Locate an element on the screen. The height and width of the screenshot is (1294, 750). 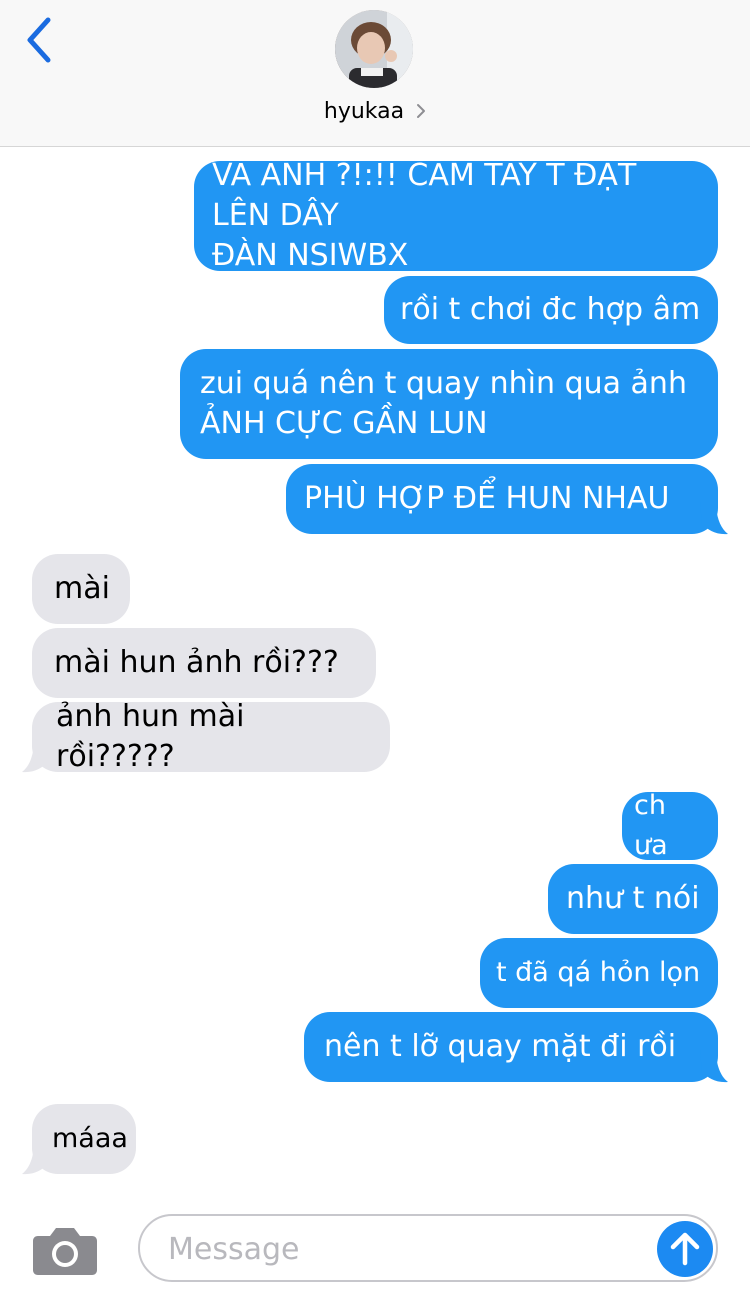
message-bubble-incoming: ảnh hun mài rồi????? is located at coordinates (211, 736).